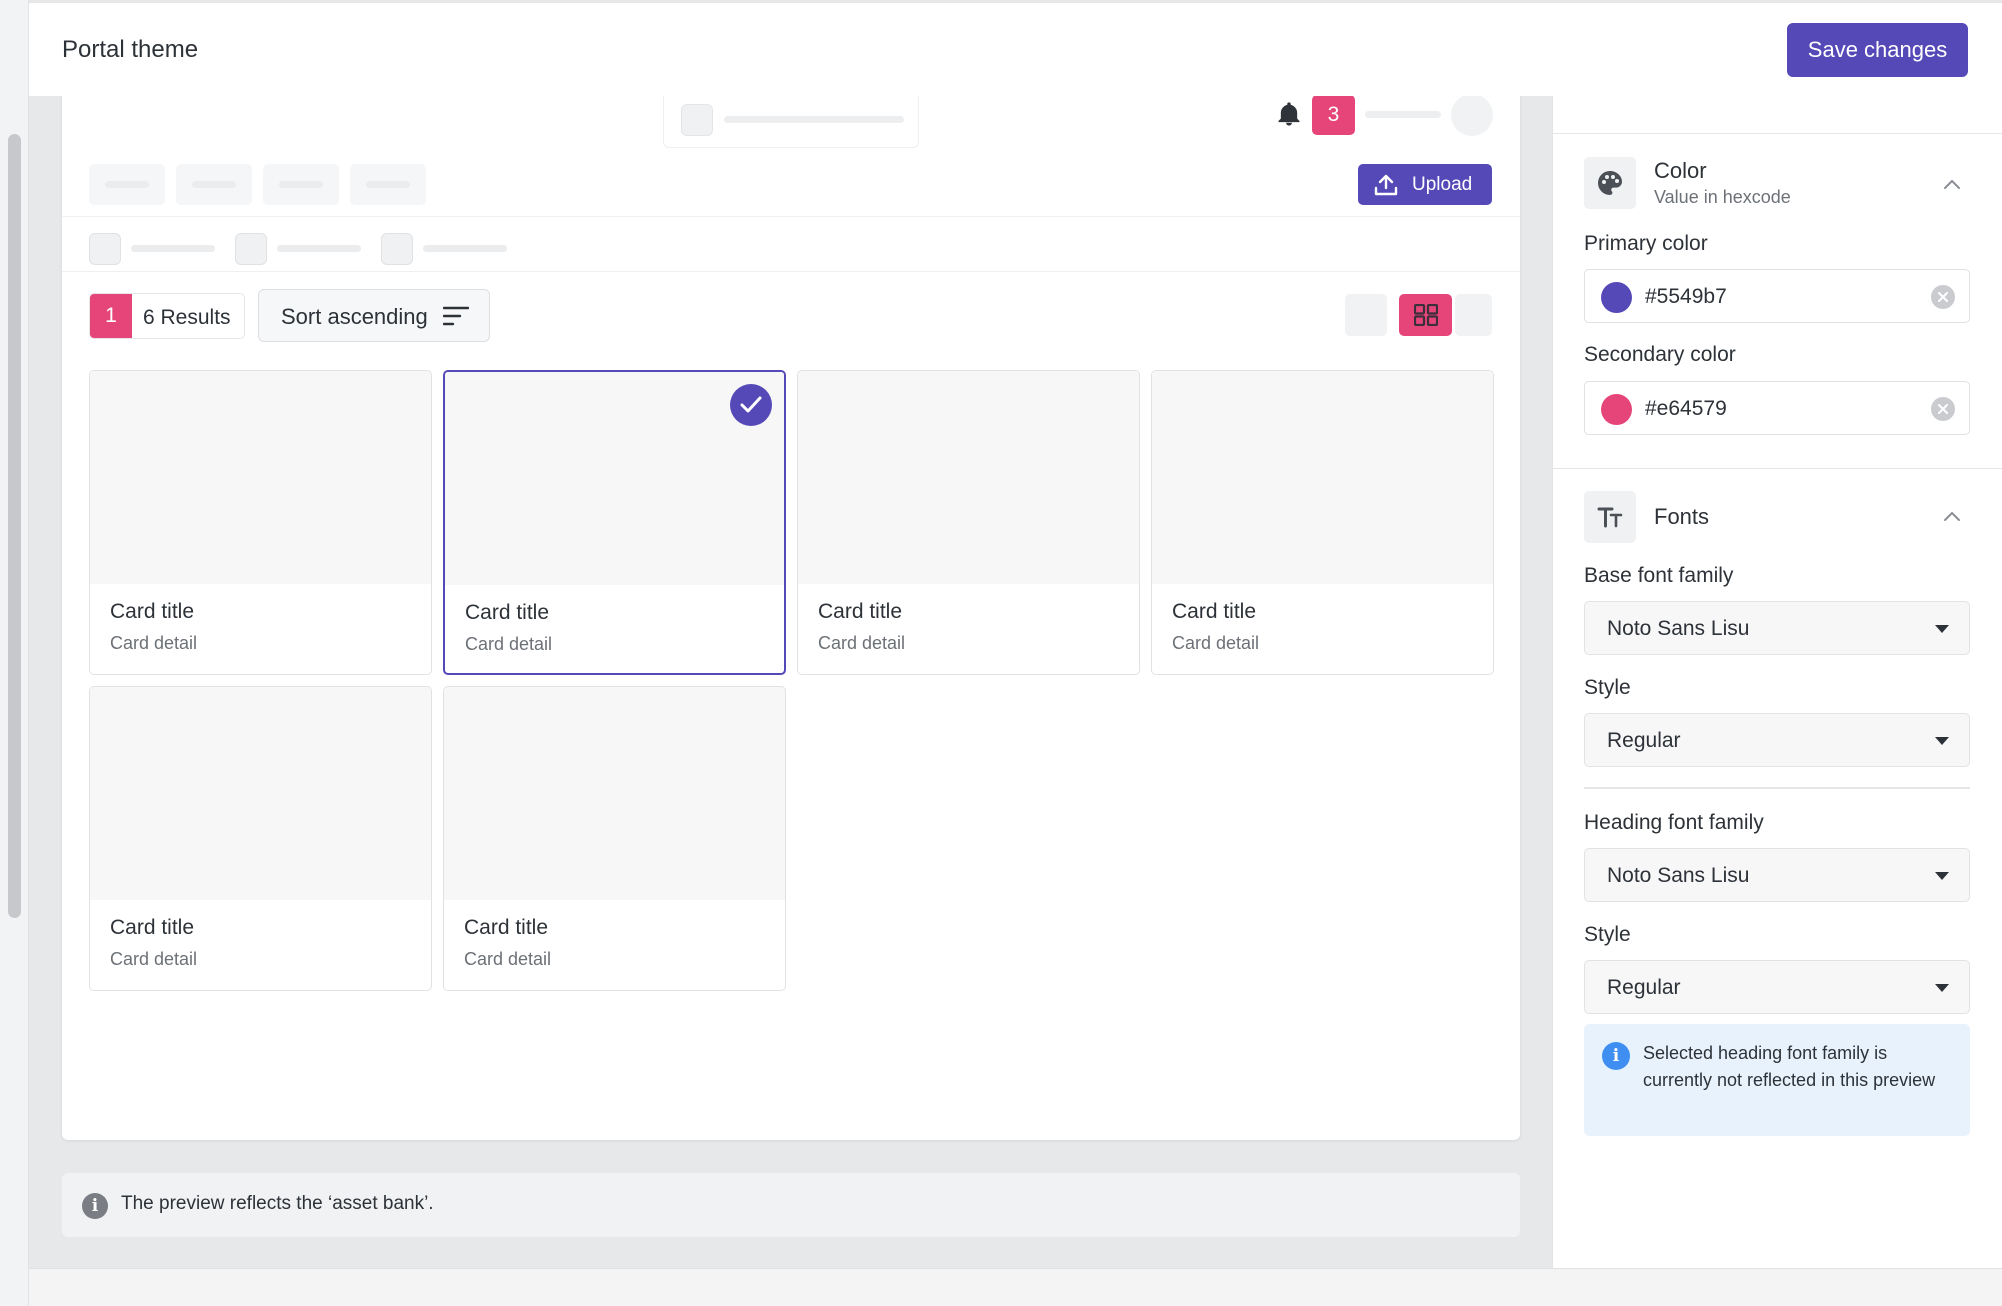 The image size is (2002, 1306). I want to click on heading-font-family-value: Noto Sans Lisu, so click(1678, 875).